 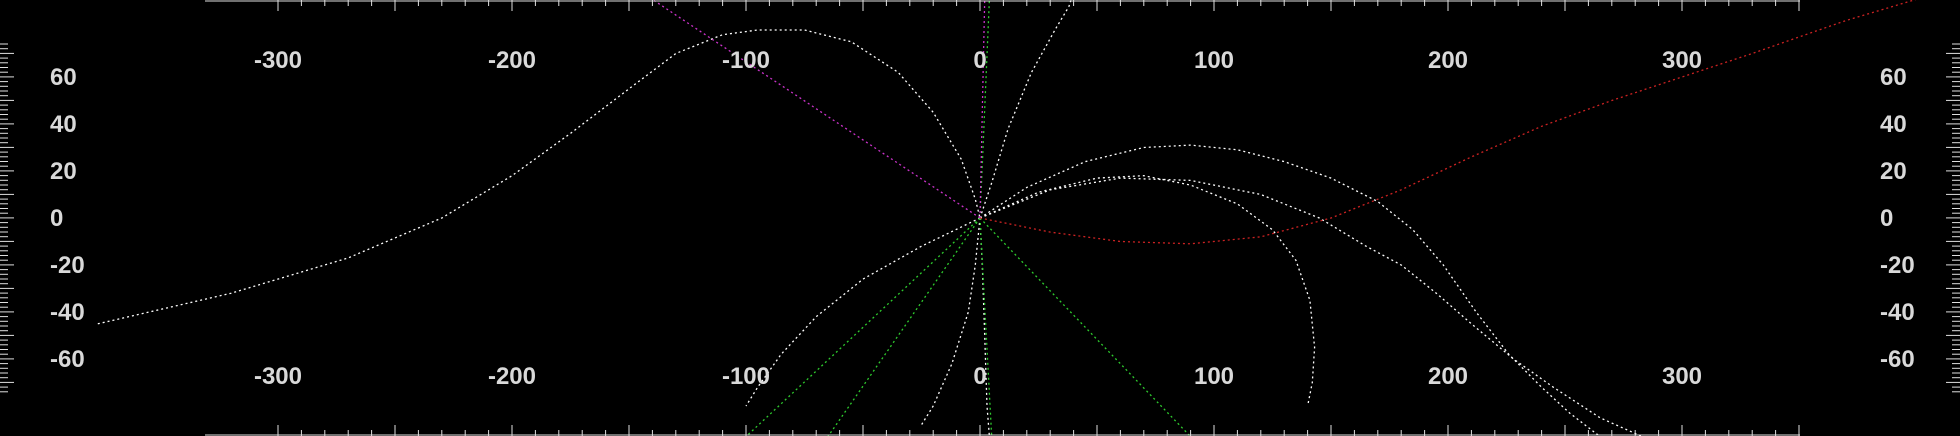 What do you see at coordinates (1682, 376) in the screenshot?
I see `x-tick-label-bottom: 300` at bounding box center [1682, 376].